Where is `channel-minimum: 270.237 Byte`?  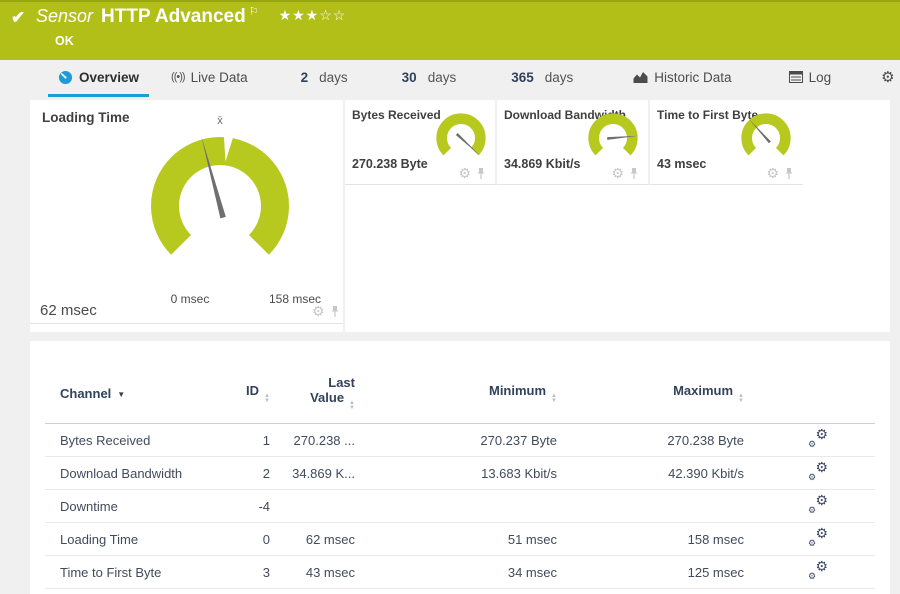
channel-minimum: 270.237 Byte is located at coordinates (456, 440).